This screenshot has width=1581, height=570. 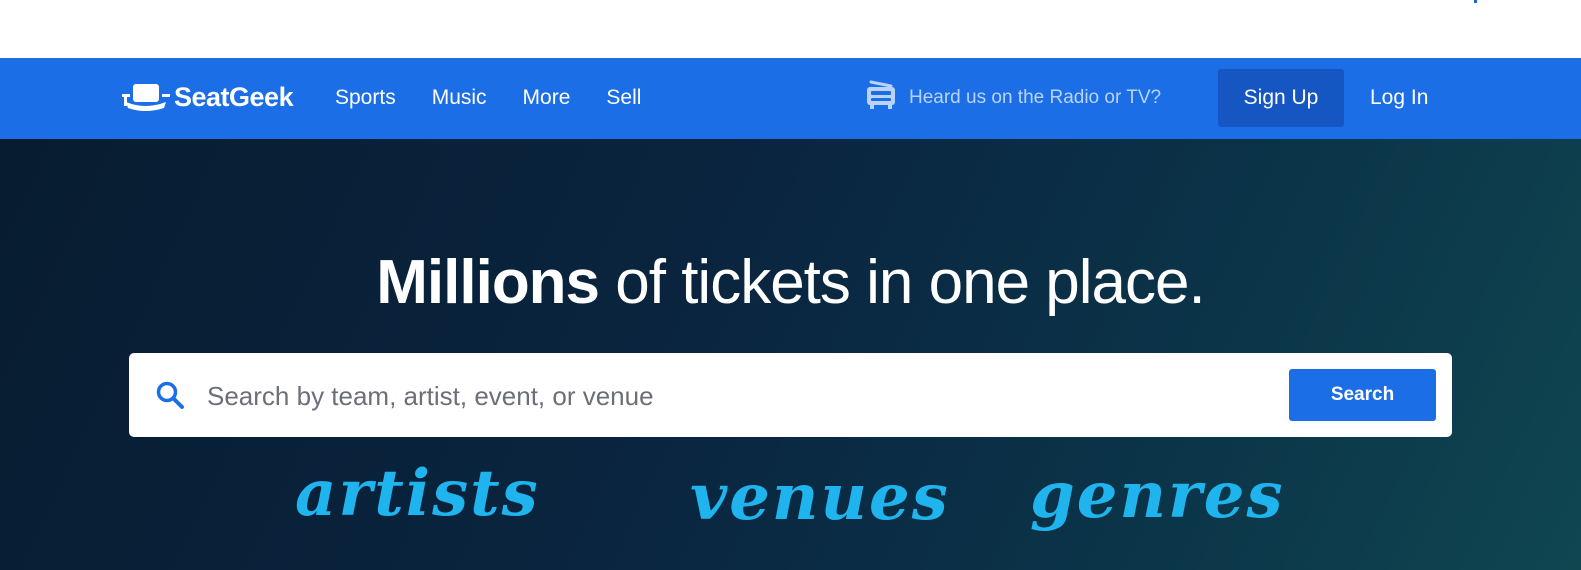 I want to click on search-button: Search, so click(x=1362, y=395).